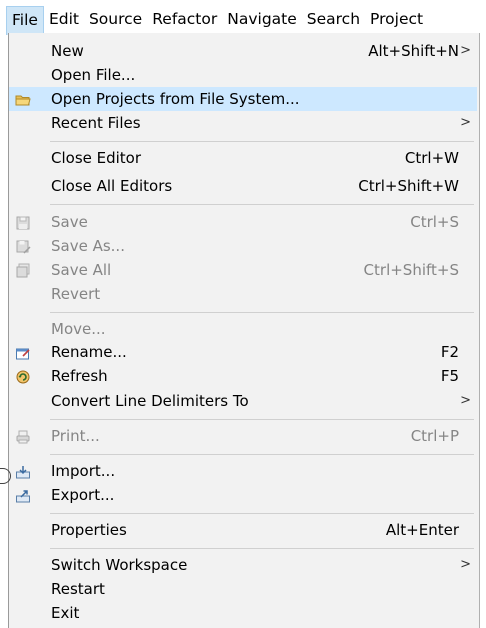  Describe the element at coordinates (243, 51) in the screenshot. I see `menu-item-new: New Alt+Shift+N >` at that location.